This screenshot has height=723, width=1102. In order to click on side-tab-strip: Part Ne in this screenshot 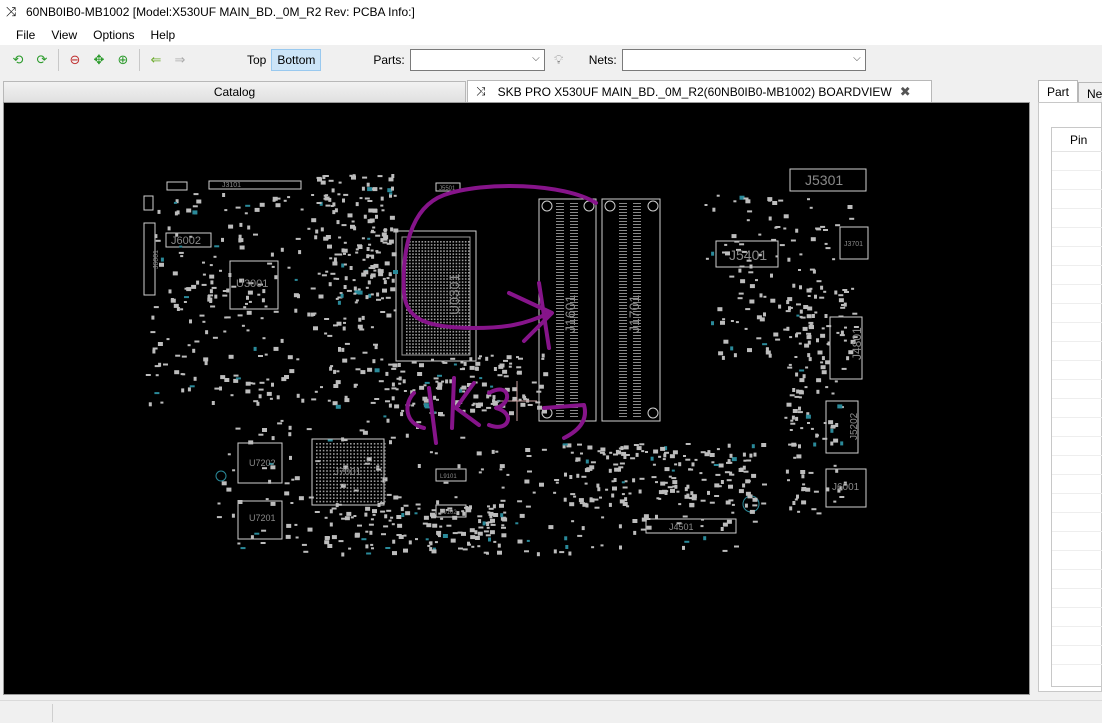, I will do `click(1070, 92)`.